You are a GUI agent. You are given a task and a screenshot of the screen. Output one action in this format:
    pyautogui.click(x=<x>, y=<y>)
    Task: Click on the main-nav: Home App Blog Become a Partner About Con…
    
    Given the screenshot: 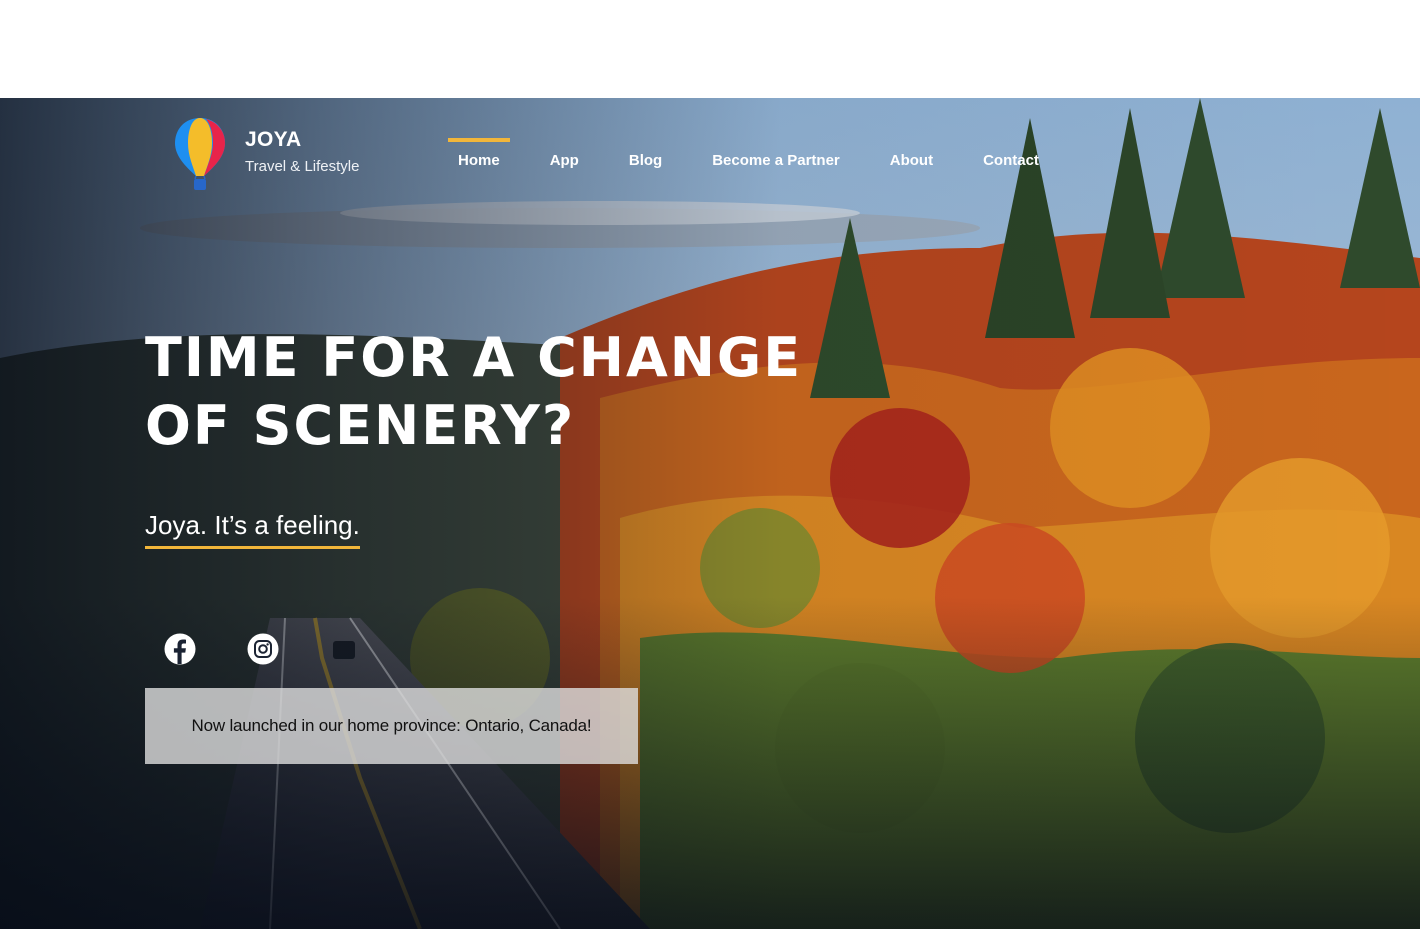 What is the action you would take?
    pyautogui.click(x=763, y=162)
    